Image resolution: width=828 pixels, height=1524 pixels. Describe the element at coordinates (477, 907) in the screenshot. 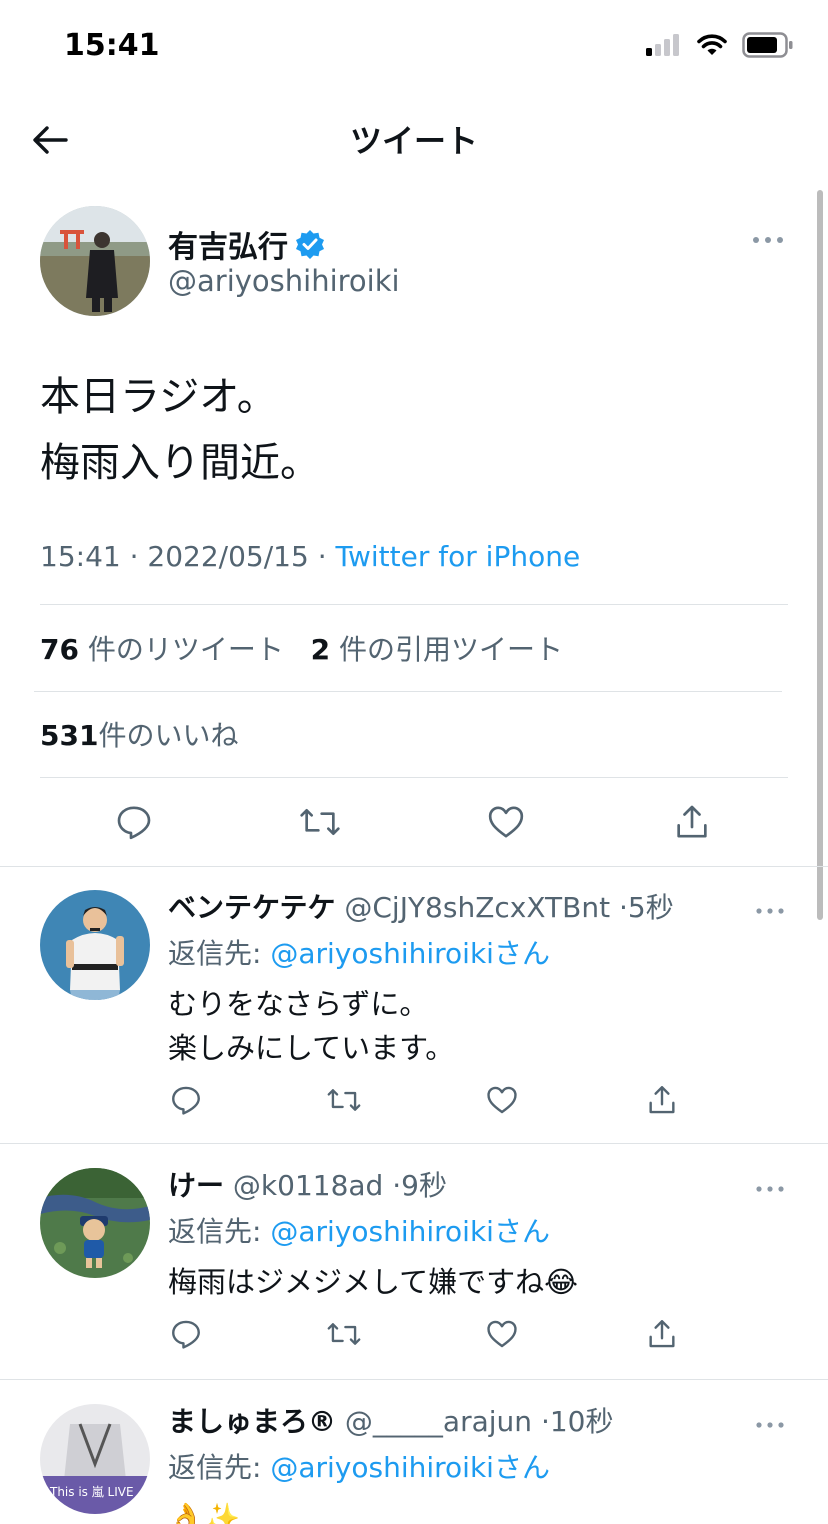

I see `reply-author-handle: @CjJY8shZcxXTBnt` at that location.